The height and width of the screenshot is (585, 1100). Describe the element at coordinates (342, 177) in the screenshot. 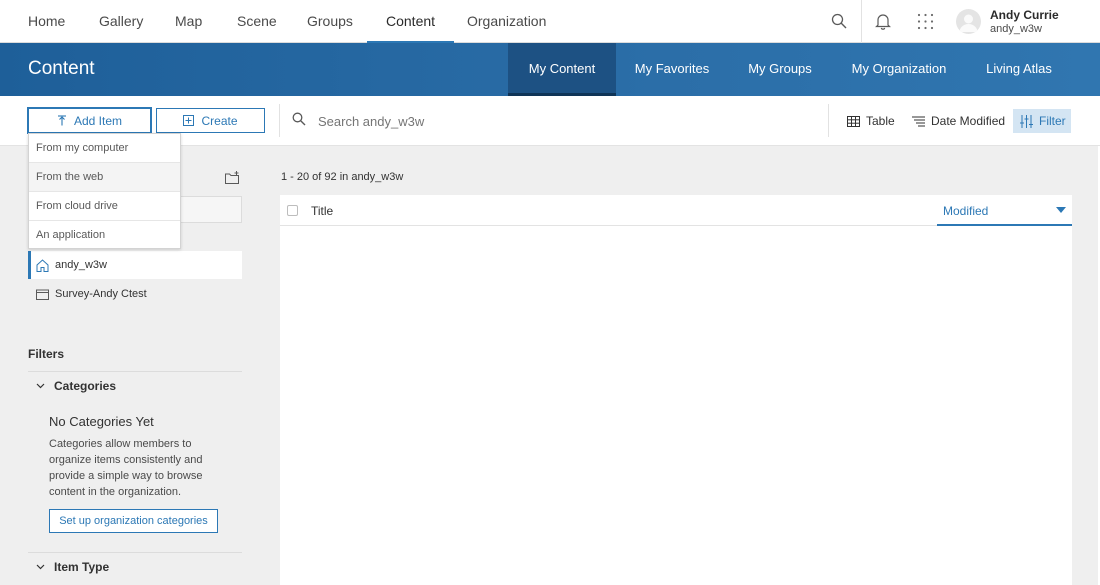

I see `result-count: 1 - 20 of 92 in andy_w3w` at that location.